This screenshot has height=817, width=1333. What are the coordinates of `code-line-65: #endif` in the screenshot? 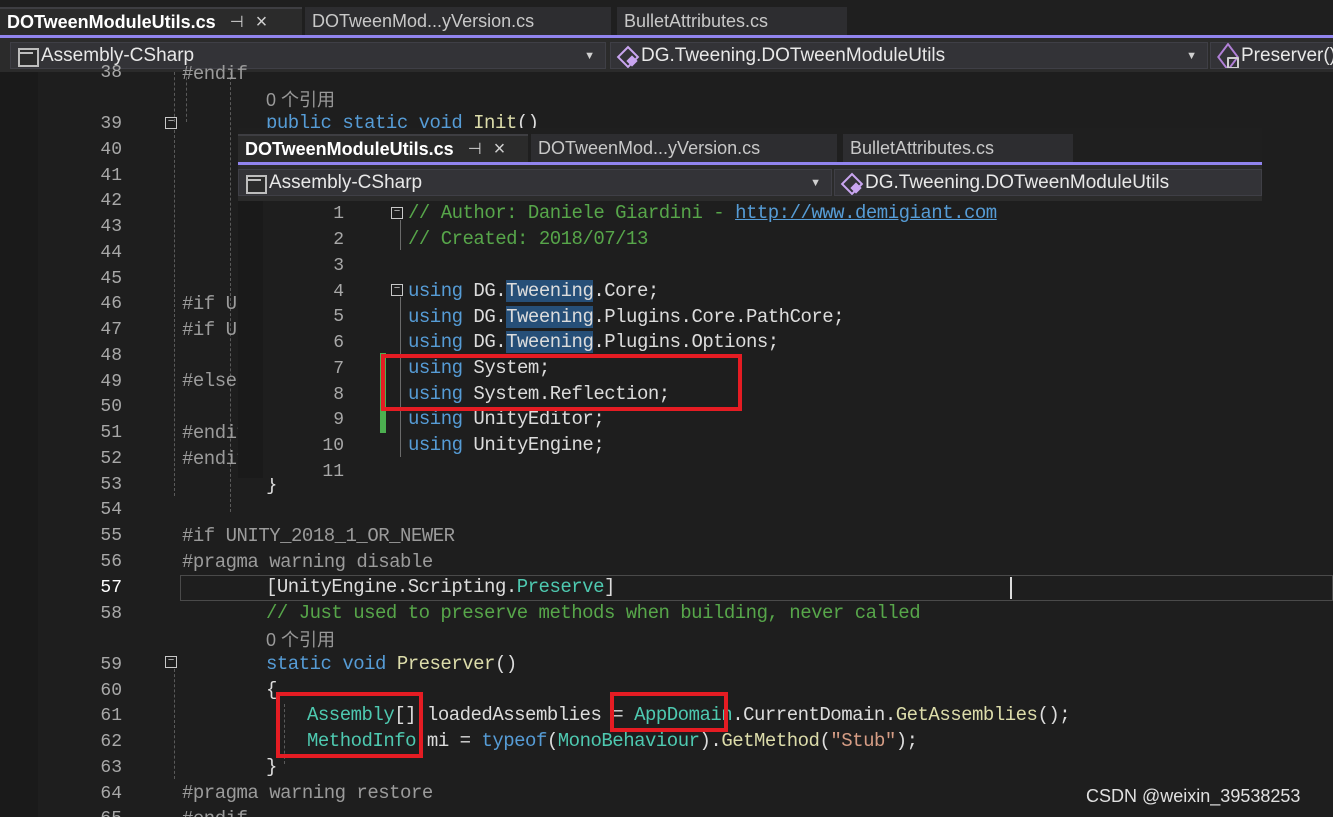 It's located at (215, 812).